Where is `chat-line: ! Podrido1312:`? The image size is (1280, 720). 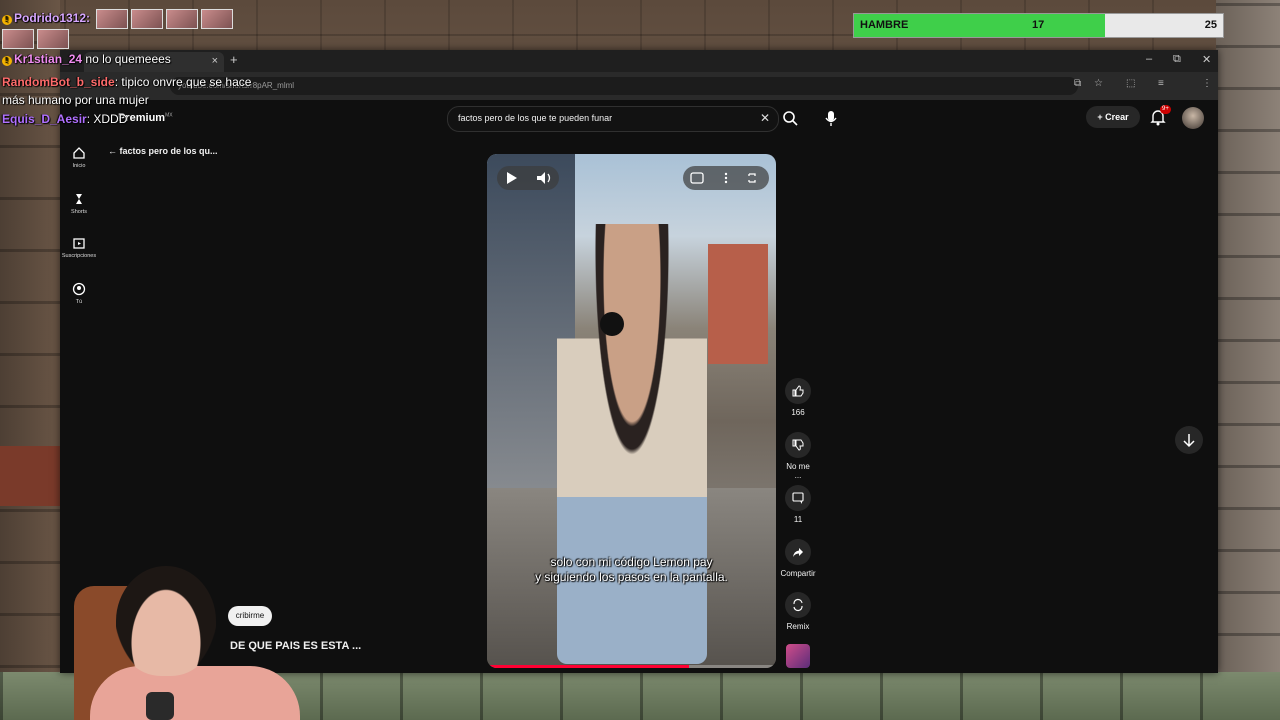 chat-line: ! Podrido1312: is located at coordinates (118, 19).